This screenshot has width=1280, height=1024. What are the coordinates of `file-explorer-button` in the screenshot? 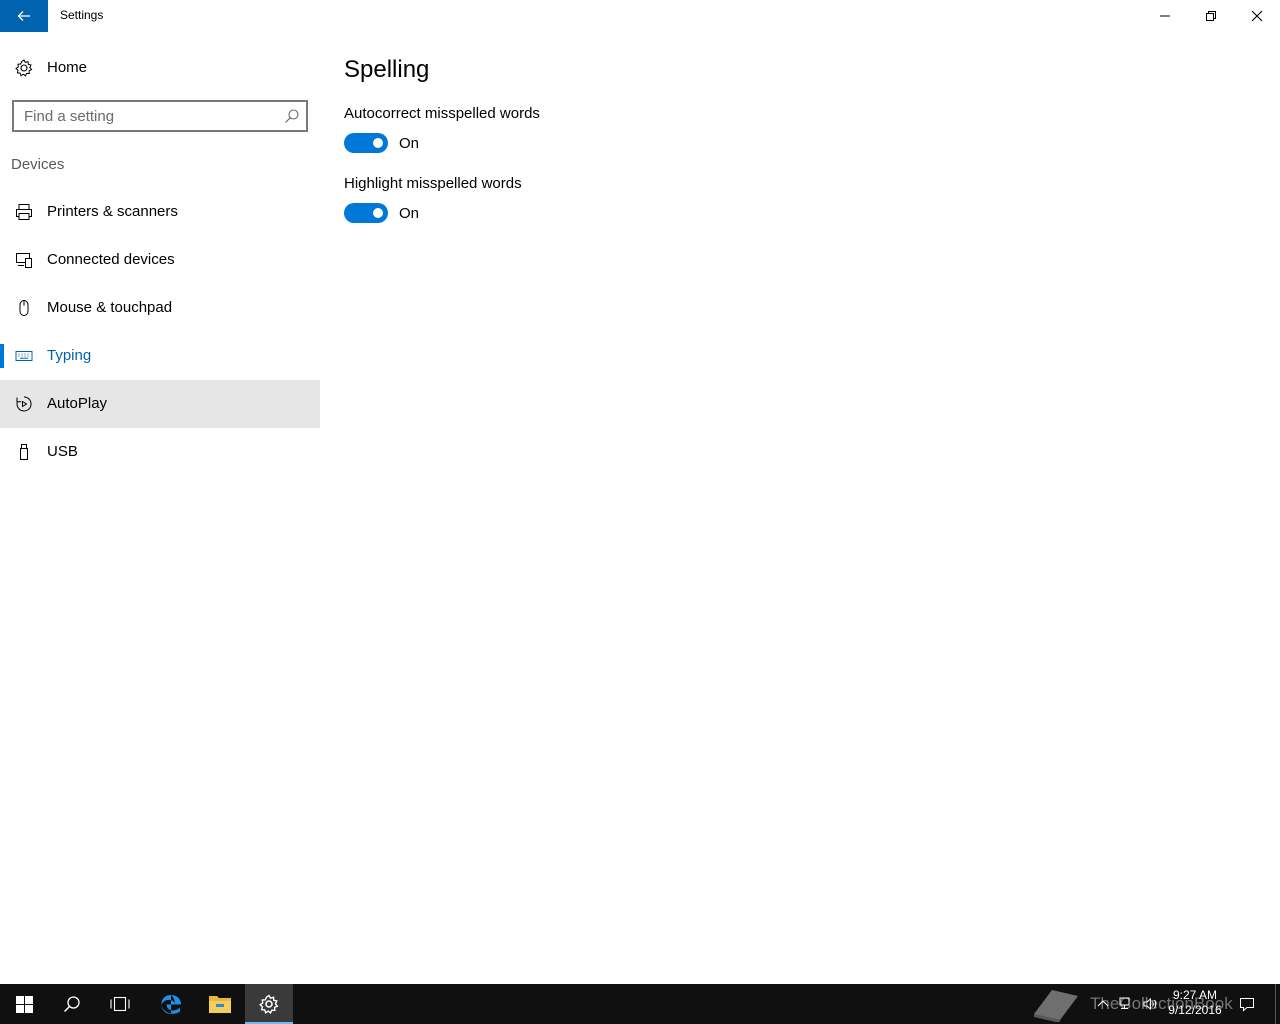 It's located at (220, 1004).